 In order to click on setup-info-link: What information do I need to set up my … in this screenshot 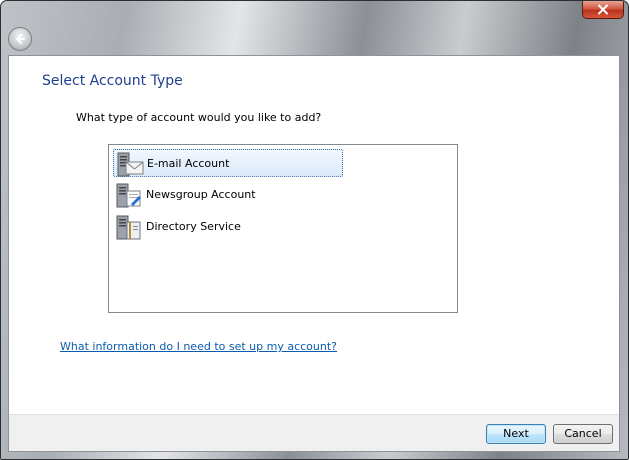, I will do `click(198, 346)`.